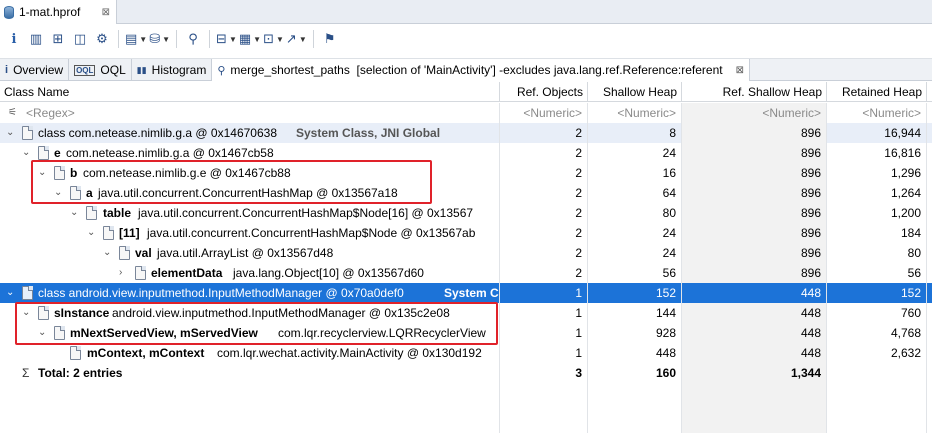 The image size is (932, 433). I want to click on shallow-heap-value: 16, so click(635, 173).